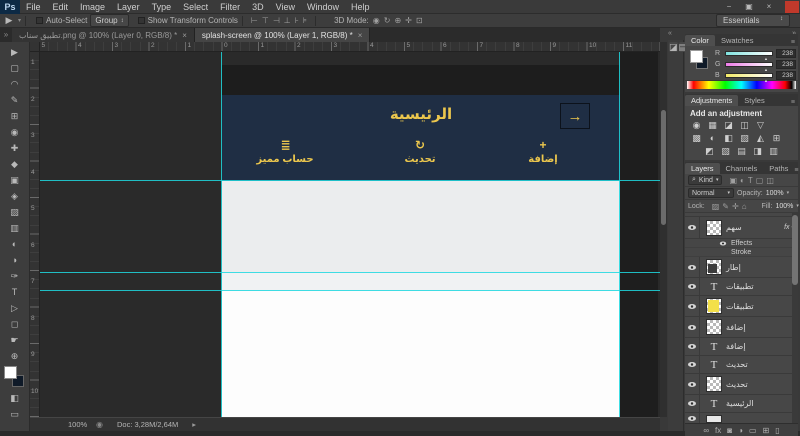 The height and width of the screenshot is (436, 800). What do you see at coordinates (741, 252) in the screenshot?
I see `layer-stroke-row: Stroke` at bounding box center [741, 252].